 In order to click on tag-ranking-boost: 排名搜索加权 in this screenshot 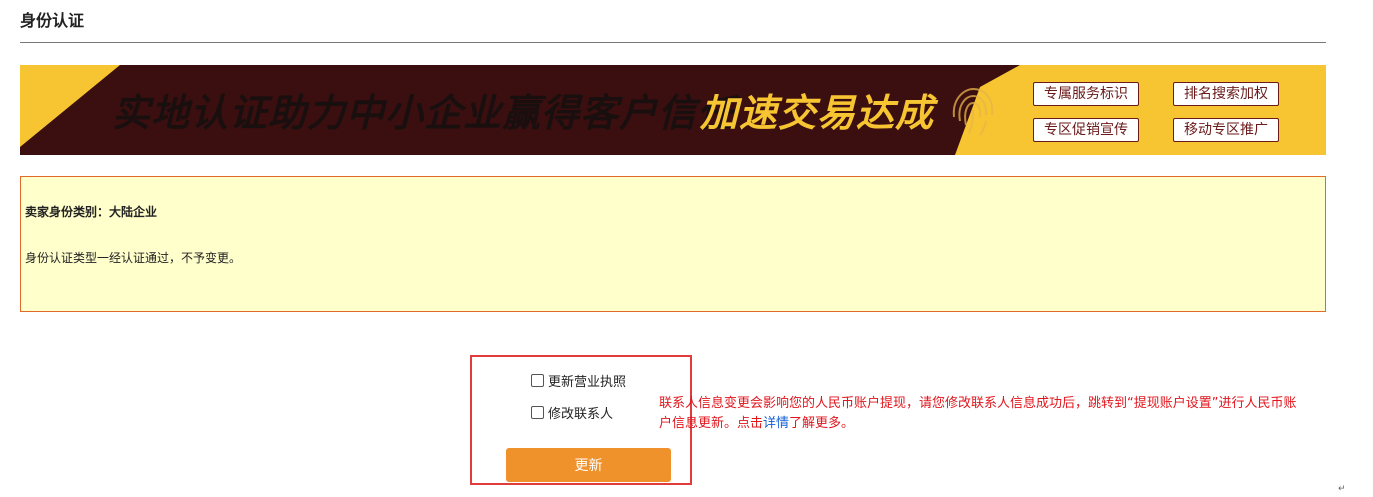, I will do `click(1226, 94)`.